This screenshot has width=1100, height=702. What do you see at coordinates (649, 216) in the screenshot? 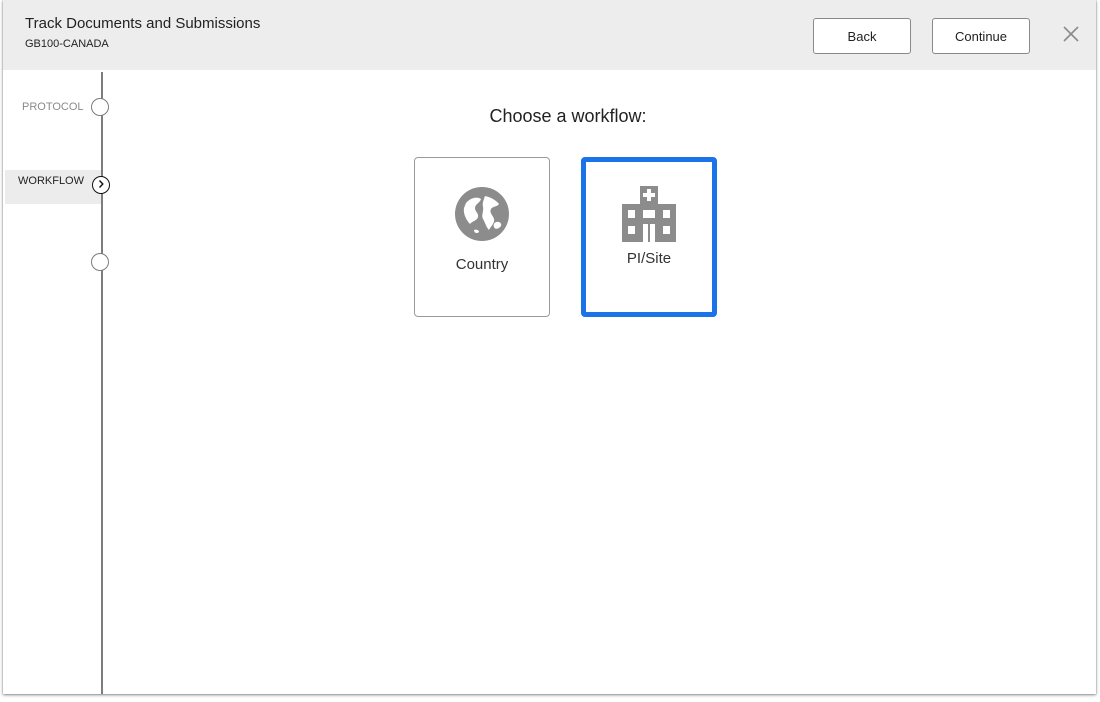
I see `hospital-icon` at bounding box center [649, 216].